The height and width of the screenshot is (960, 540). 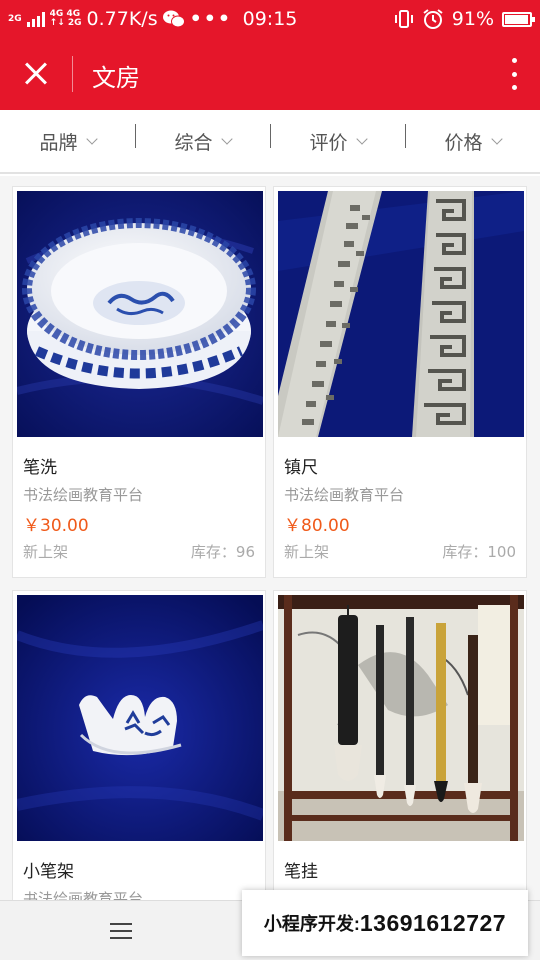 I want to click on filter-label: 评价, so click(x=328, y=142).